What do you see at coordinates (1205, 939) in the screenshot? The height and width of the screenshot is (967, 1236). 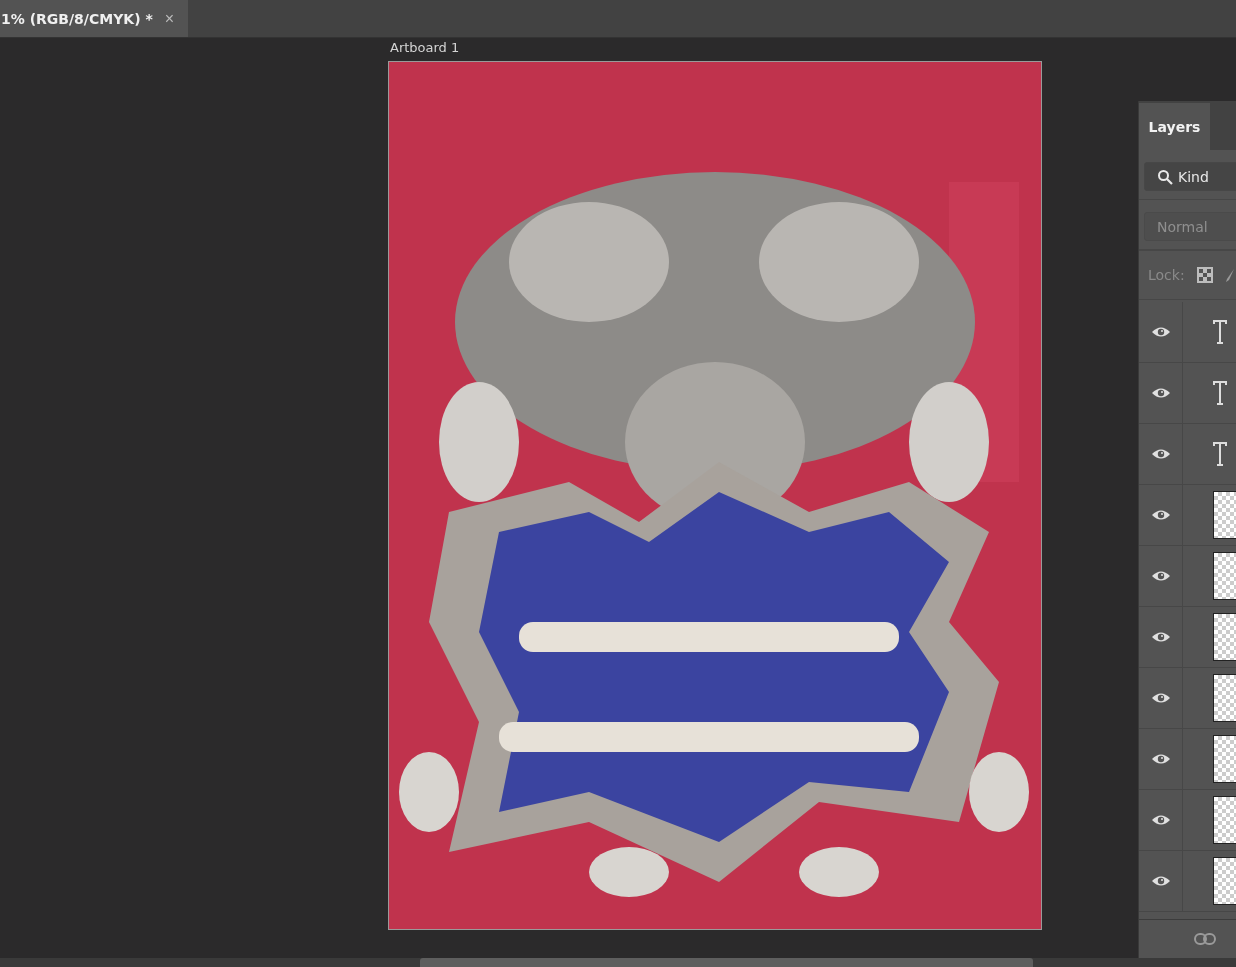 I see `link-icon` at bounding box center [1205, 939].